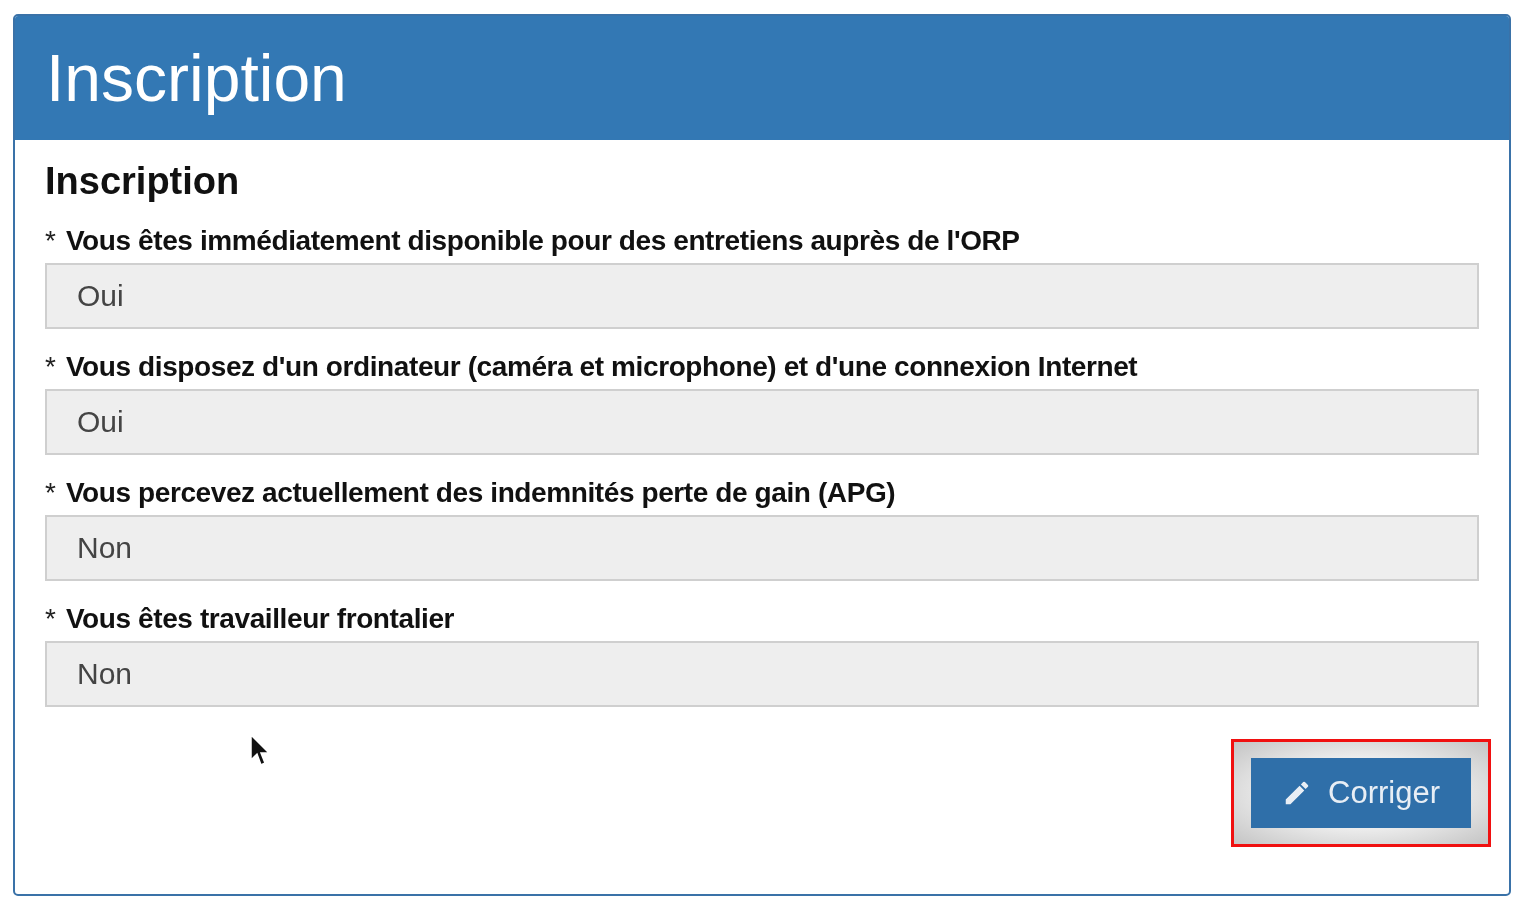 This screenshot has width=1524, height=908. What do you see at coordinates (480, 493) in the screenshot?
I see `field-label: Vous percevez actuellement des indemnités perte de gain (APG)` at bounding box center [480, 493].